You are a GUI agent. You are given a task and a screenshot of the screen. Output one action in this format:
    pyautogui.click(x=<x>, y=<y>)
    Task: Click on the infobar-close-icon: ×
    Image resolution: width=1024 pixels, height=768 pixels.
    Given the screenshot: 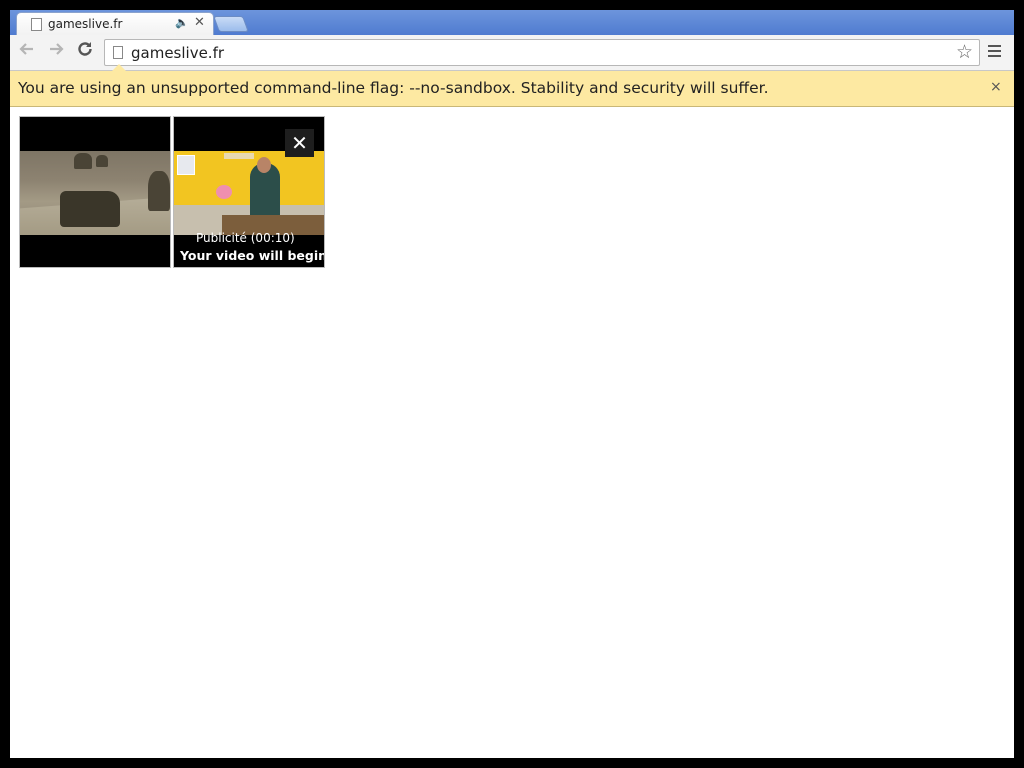 What is the action you would take?
    pyautogui.click(x=996, y=87)
    